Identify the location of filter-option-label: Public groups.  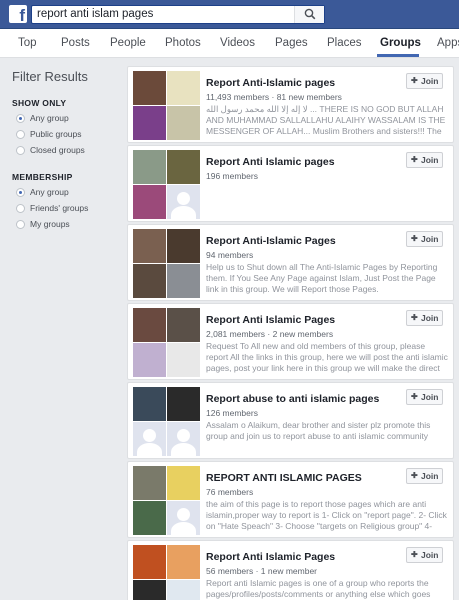
(56, 134).